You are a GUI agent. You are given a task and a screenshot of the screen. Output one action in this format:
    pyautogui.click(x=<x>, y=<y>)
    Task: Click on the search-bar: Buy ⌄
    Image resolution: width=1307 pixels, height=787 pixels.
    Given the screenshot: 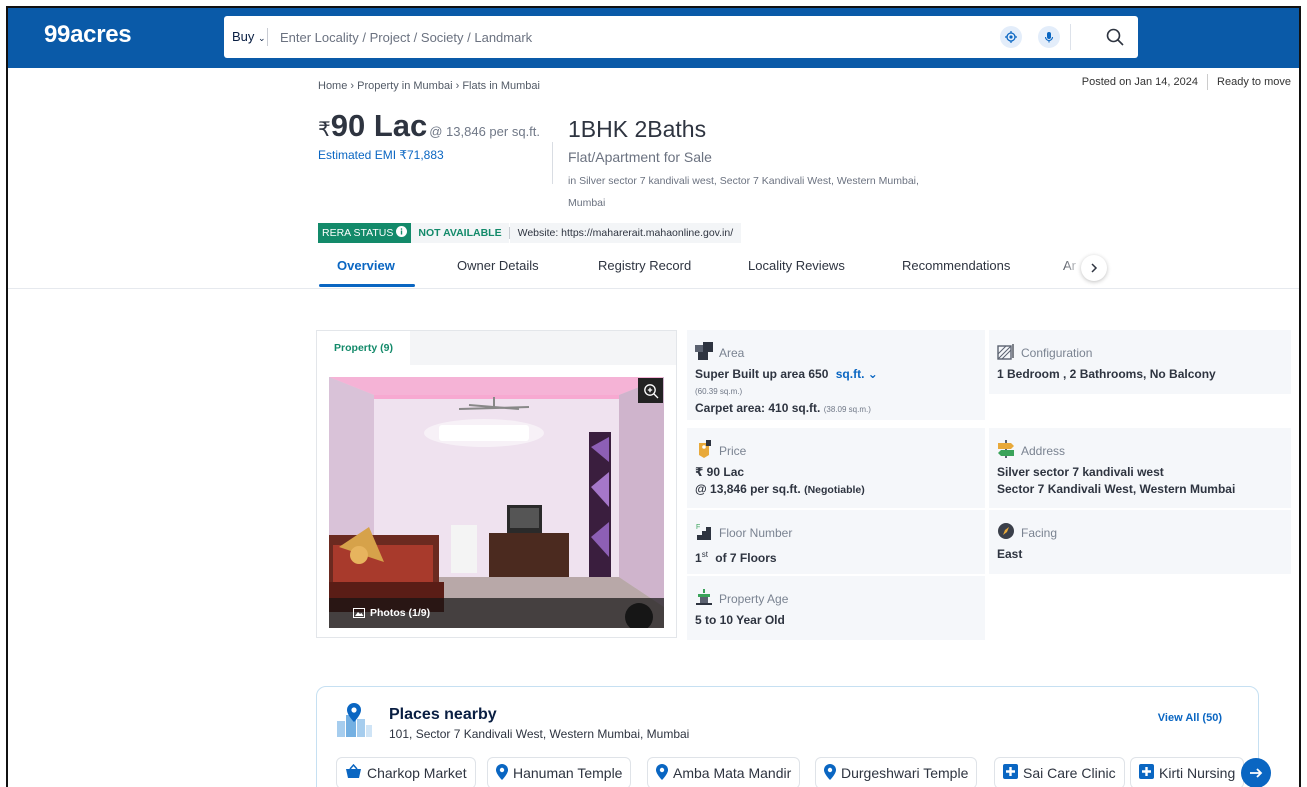 What is the action you would take?
    pyautogui.click(x=681, y=37)
    